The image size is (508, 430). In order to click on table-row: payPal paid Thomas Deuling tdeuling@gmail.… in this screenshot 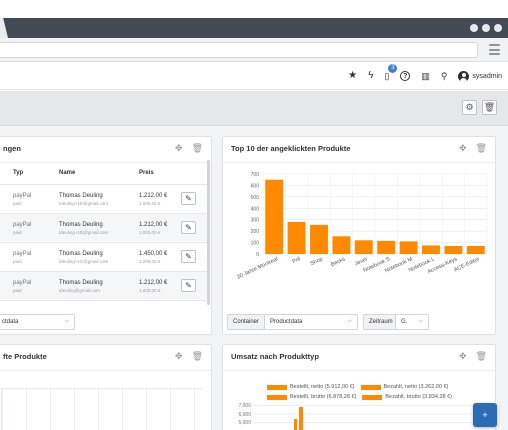, I will do `click(104, 285)`.